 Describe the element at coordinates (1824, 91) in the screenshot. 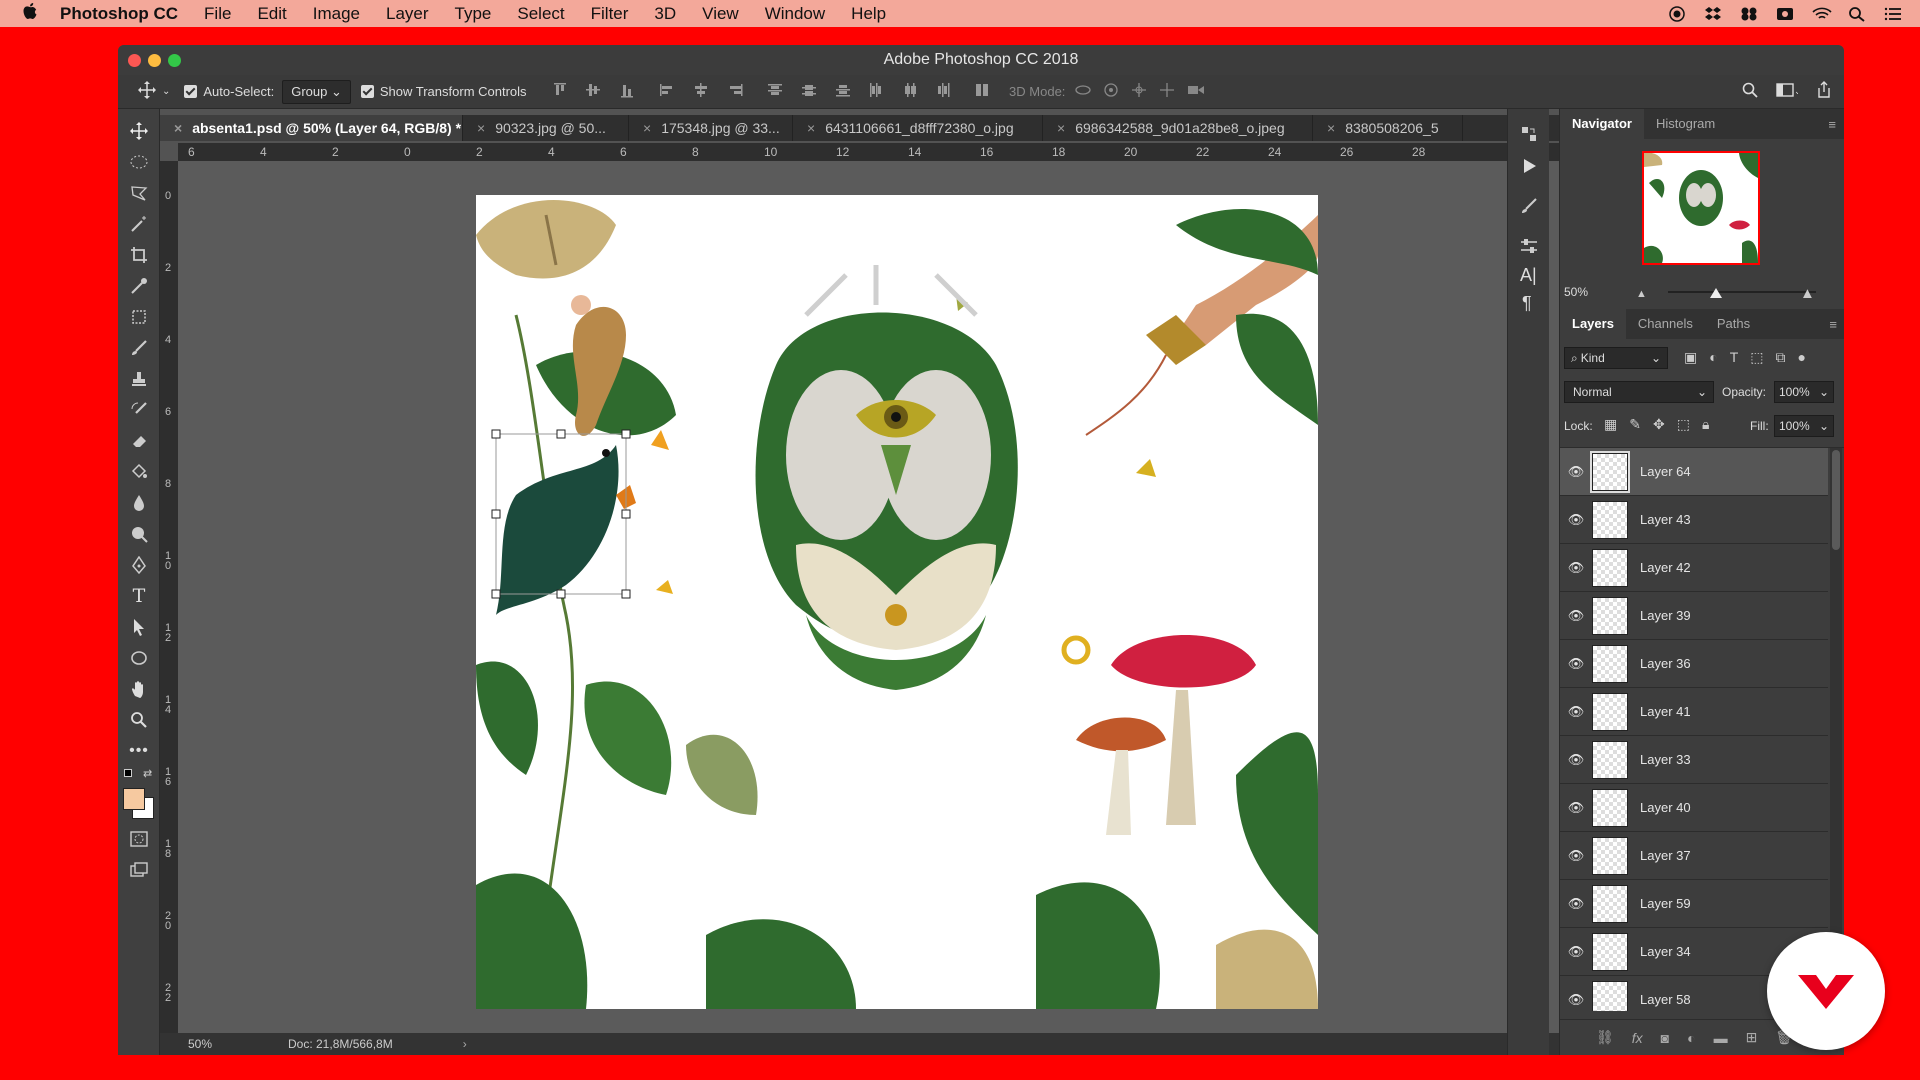

I see `share-icon` at that location.